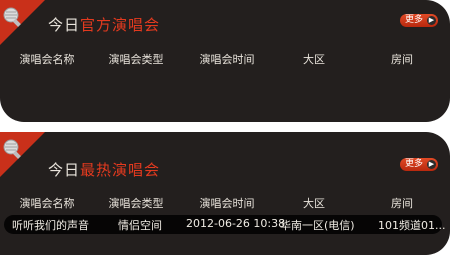 The image size is (450, 255). What do you see at coordinates (236, 223) in the screenshot?
I see `cell-time: 2012-06-26 10:38` at bounding box center [236, 223].